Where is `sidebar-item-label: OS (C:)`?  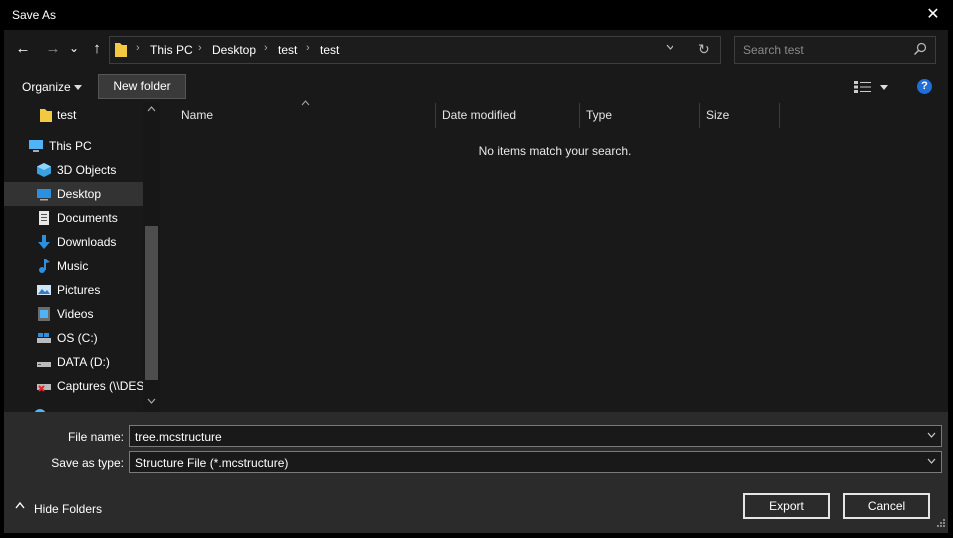 sidebar-item-label: OS (C:) is located at coordinates (77, 338).